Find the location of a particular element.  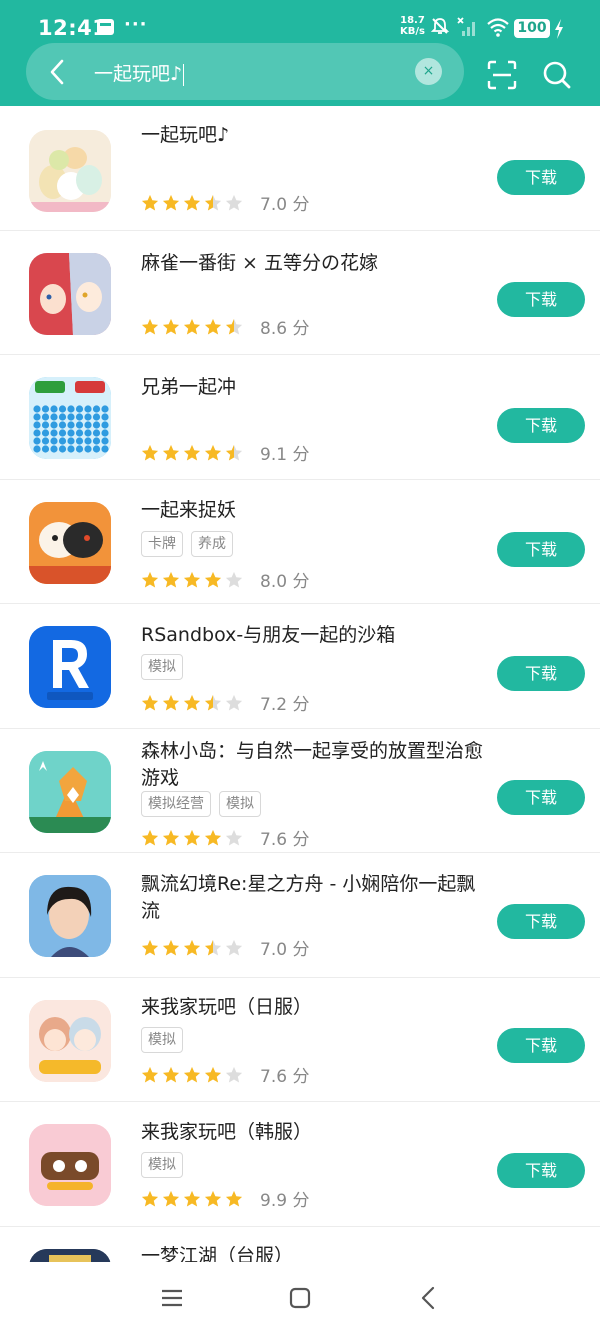

app-rating: 9.1 分 is located at coordinates (225, 452).